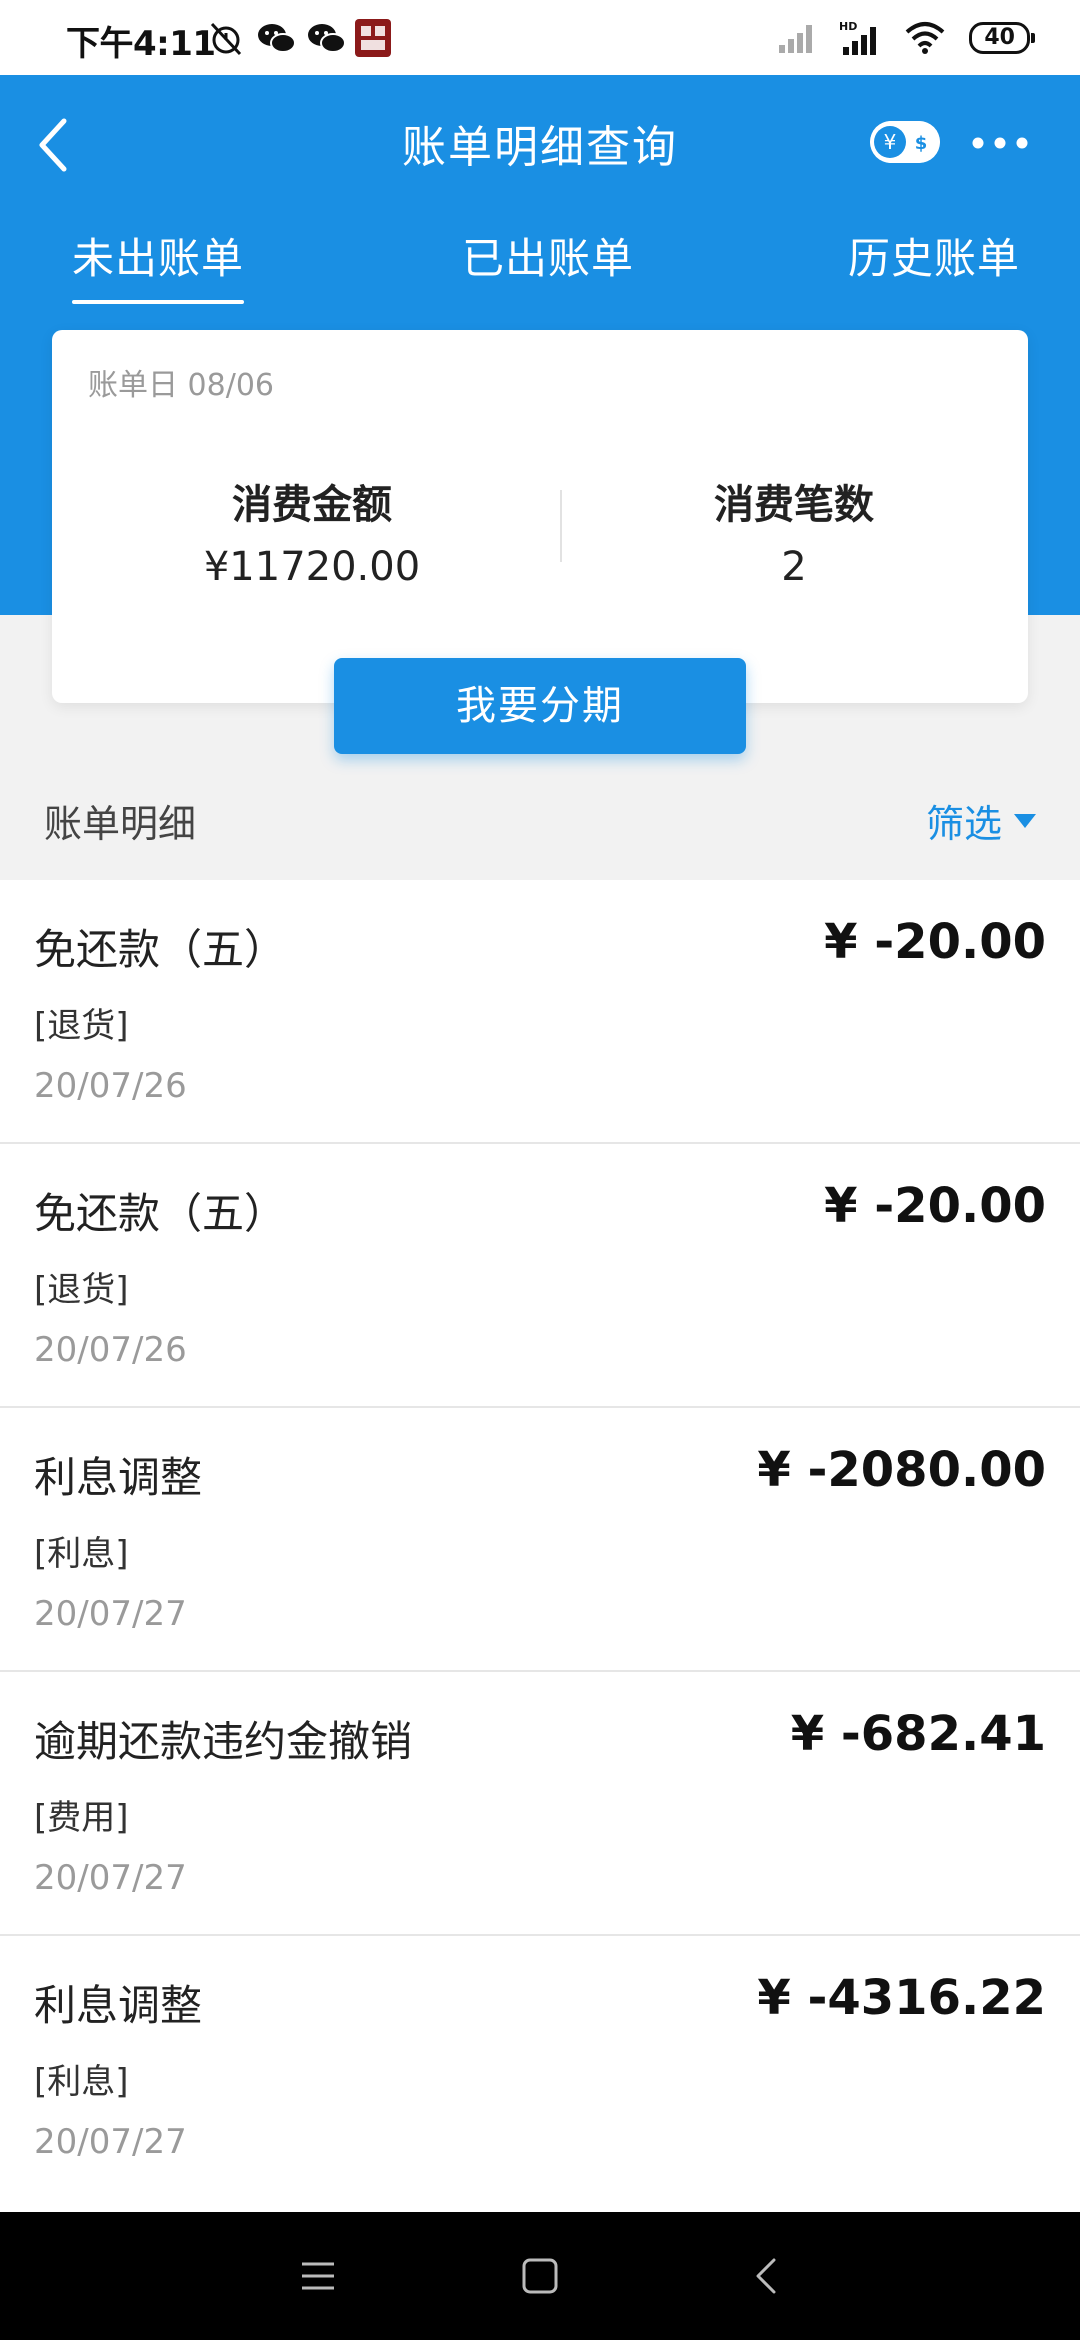  What do you see at coordinates (181, 385) in the screenshot?
I see `bill-date: 账单日 08/06` at bounding box center [181, 385].